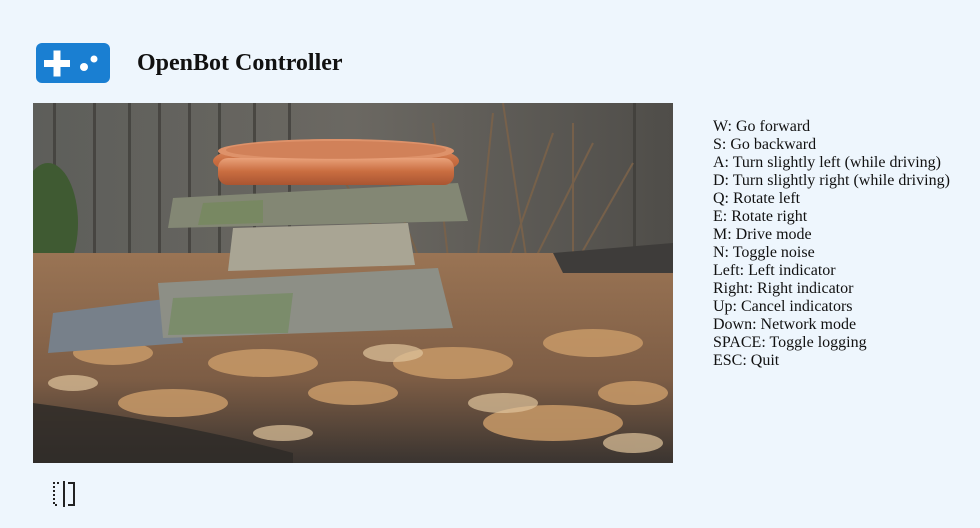  Describe the element at coordinates (64, 494) in the screenshot. I see `split-view-icon` at that location.